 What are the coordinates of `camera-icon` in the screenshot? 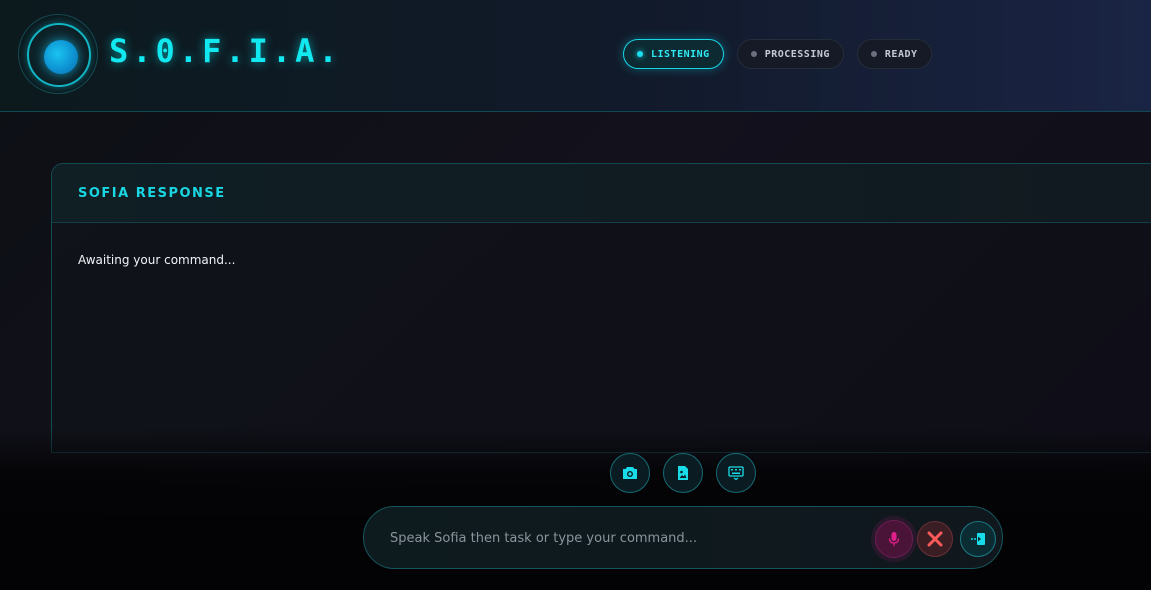 It's located at (630, 473).